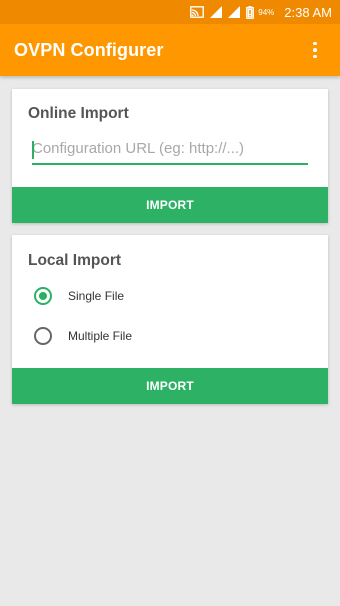  What do you see at coordinates (266, 12) in the screenshot?
I see `battery-percent: 94%` at bounding box center [266, 12].